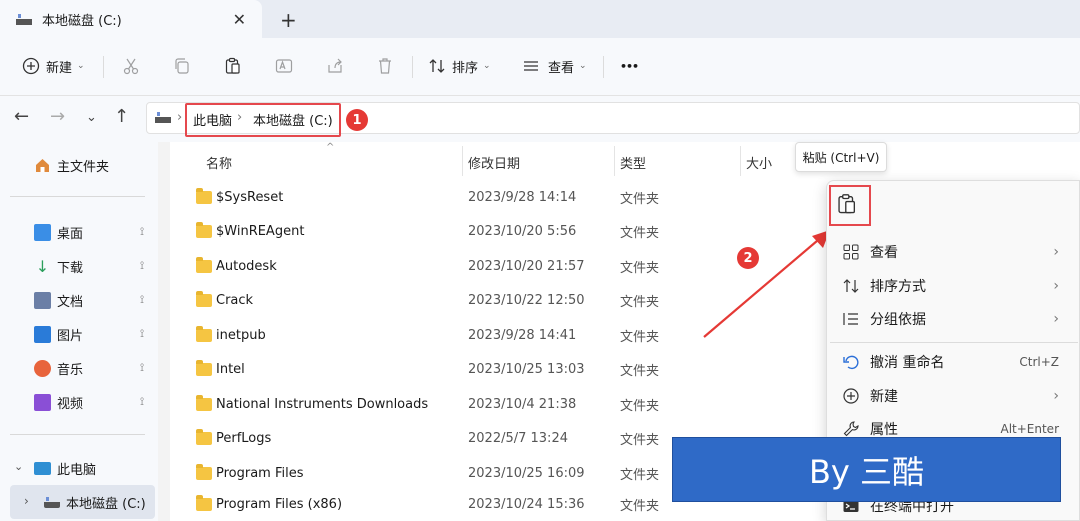 The image size is (1080, 521). Describe the element at coordinates (459, 66) in the screenshot. I see `sort-button: 排序 ⌄` at that location.